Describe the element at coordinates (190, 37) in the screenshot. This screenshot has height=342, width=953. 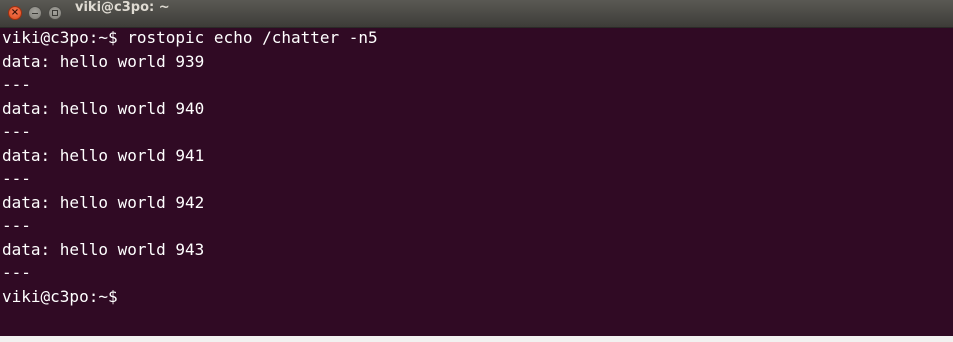
I see `command-line: viki@c3po:~$ rostopic echo /chatter -n5` at that location.